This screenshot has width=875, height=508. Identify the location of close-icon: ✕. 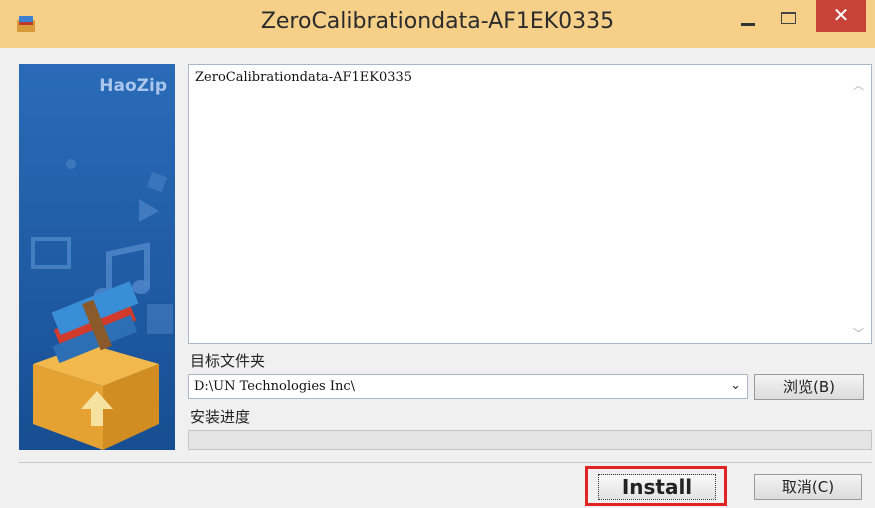
(841, 15).